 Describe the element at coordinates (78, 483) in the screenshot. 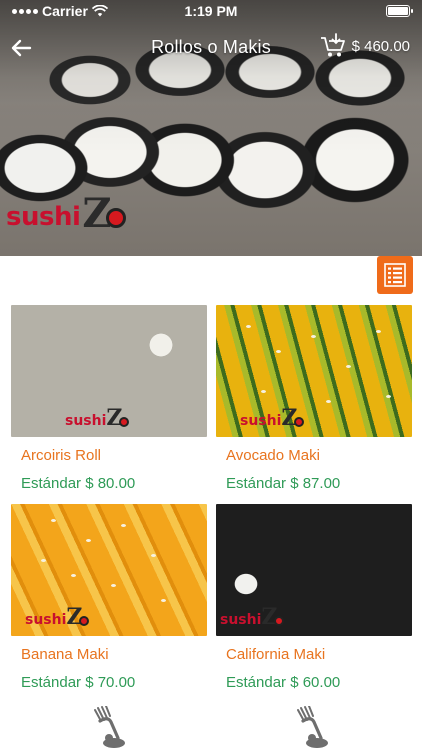

I see `product-price: Estándar $ 80.00` at that location.